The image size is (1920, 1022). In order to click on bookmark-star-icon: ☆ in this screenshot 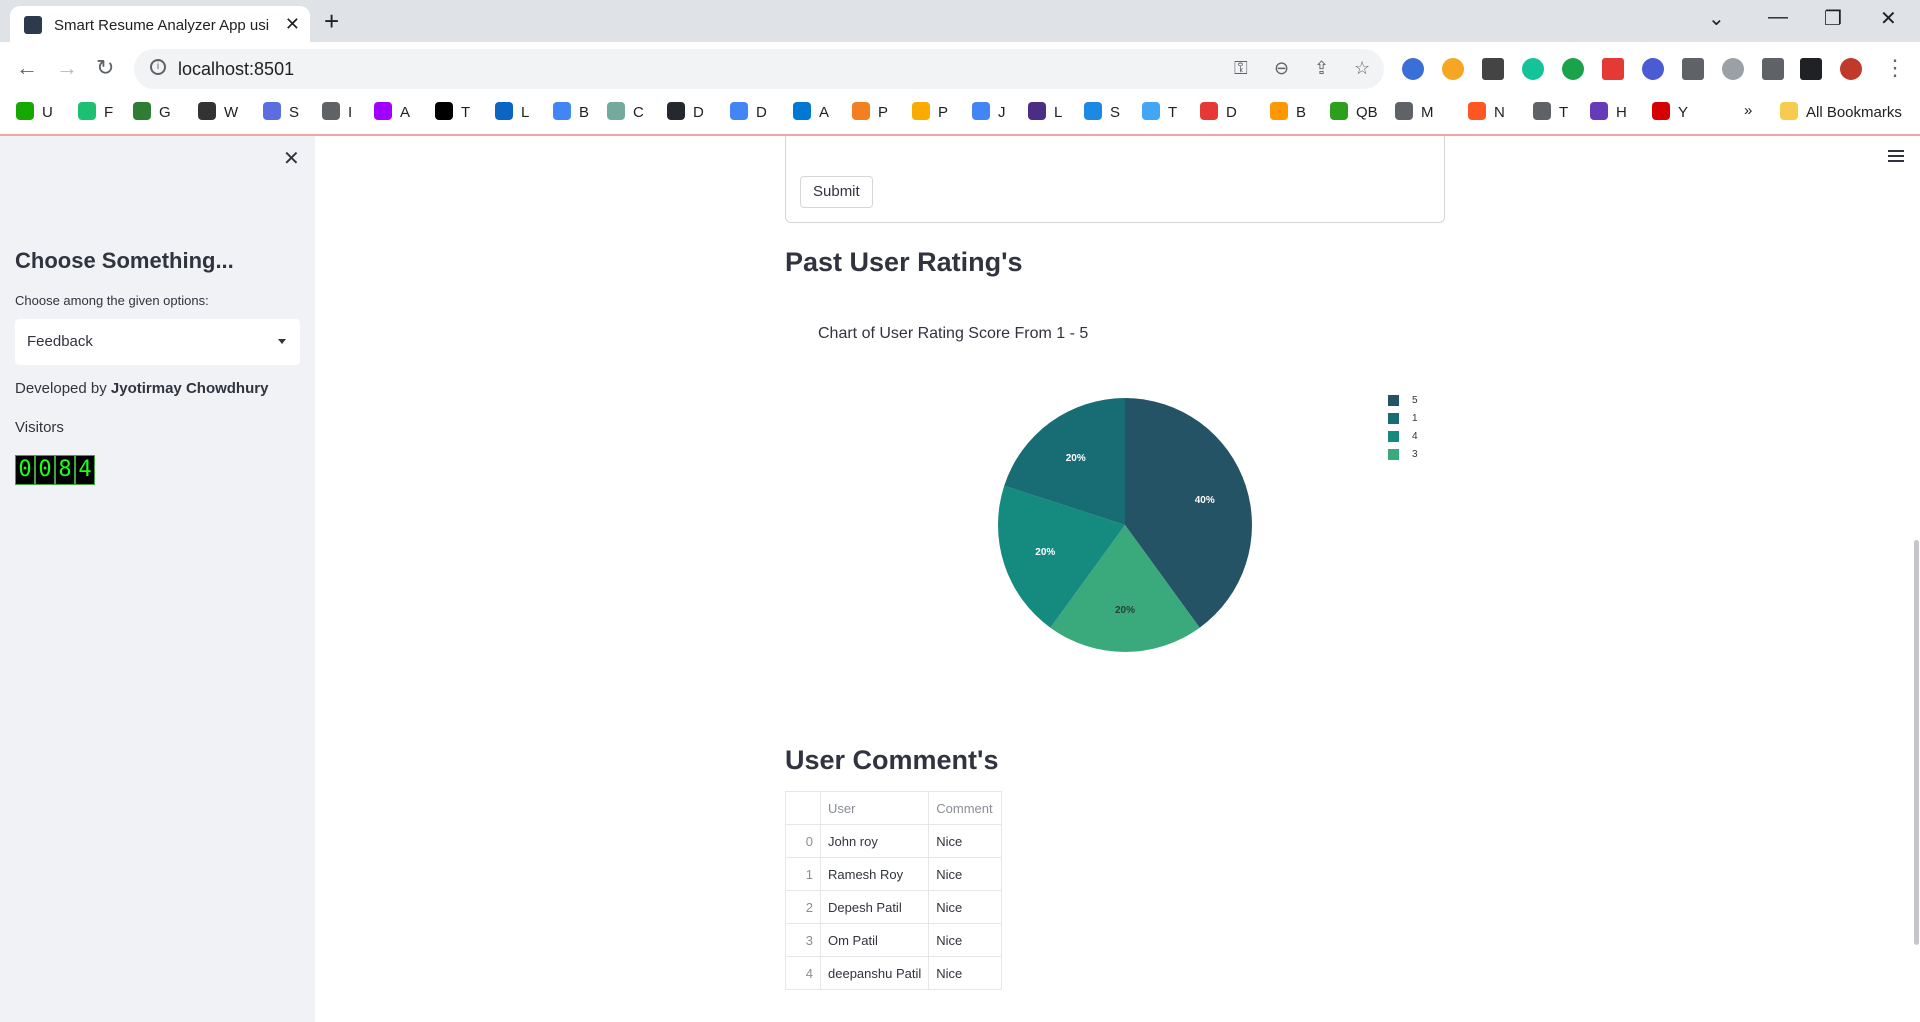, I will do `click(1362, 68)`.